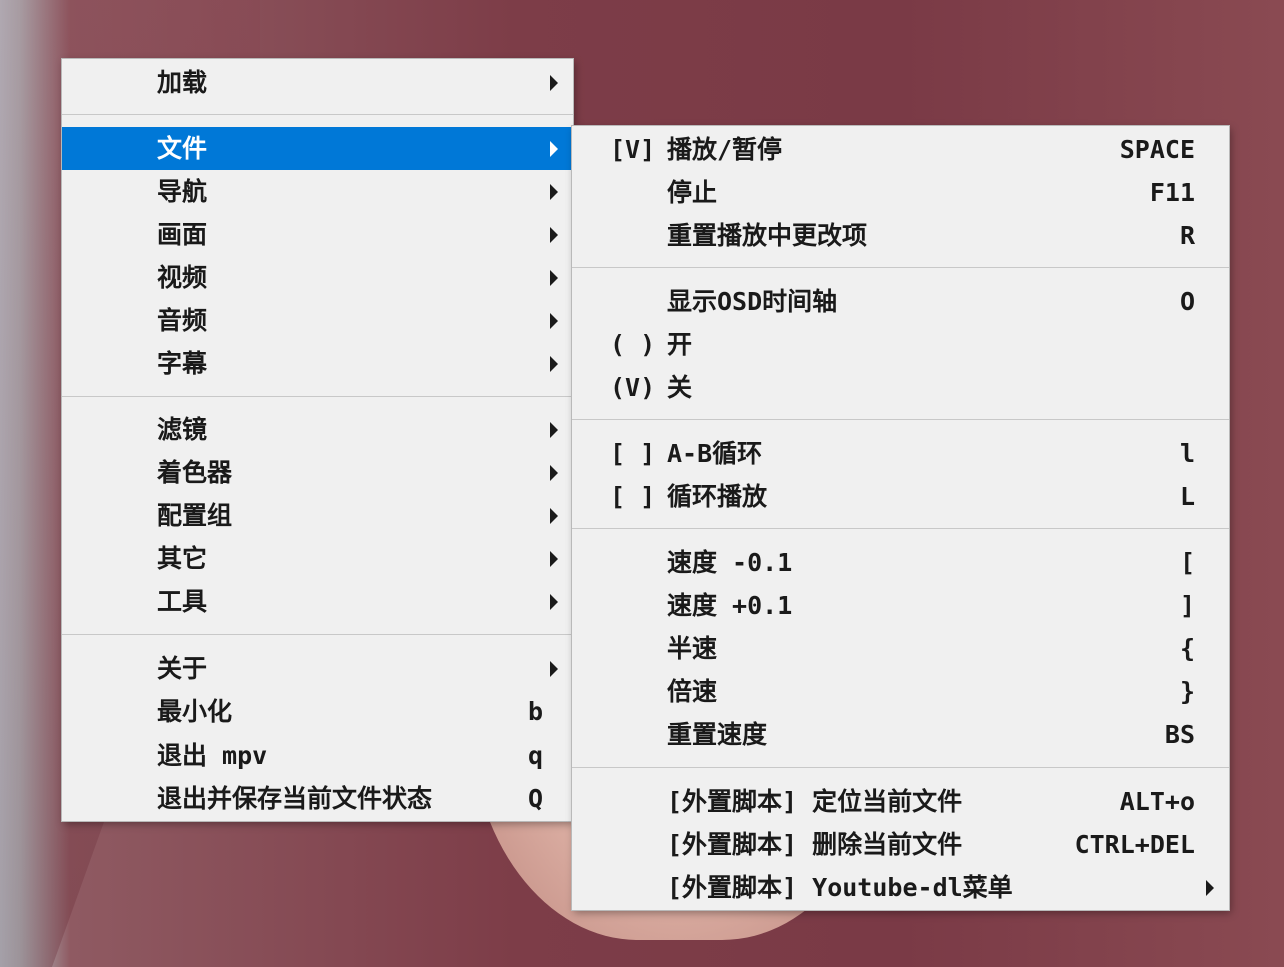  I want to click on menu-item-file: 文件, so click(317, 148).